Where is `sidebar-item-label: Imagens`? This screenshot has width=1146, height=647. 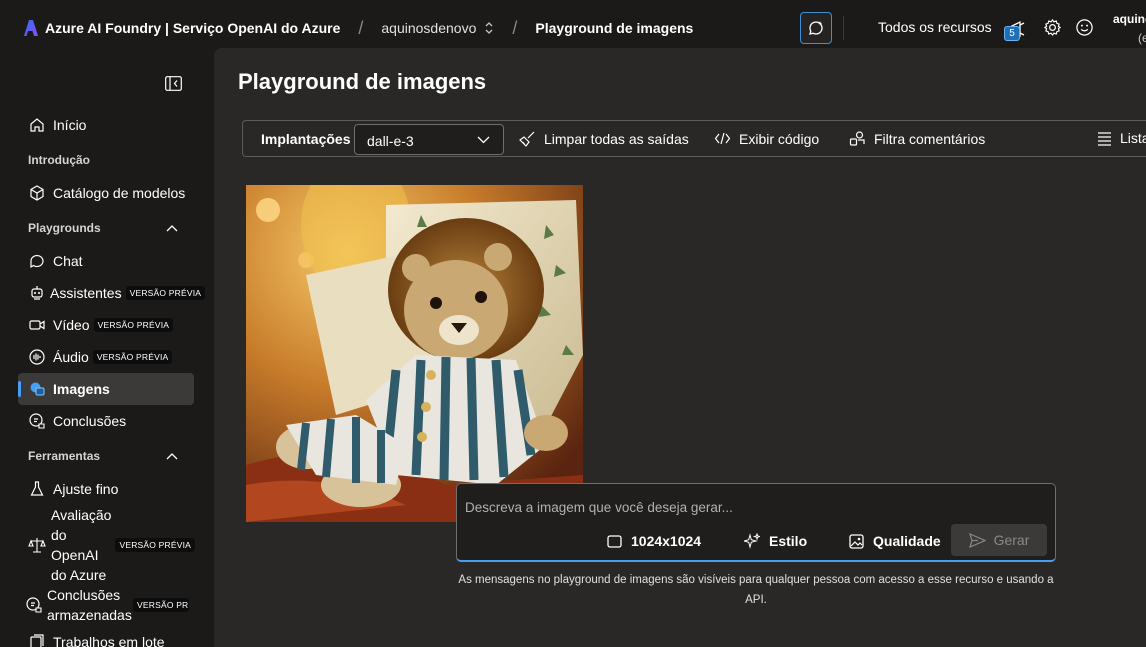 sidebar-item-label: Imagens is located at coordinates (81, 389).